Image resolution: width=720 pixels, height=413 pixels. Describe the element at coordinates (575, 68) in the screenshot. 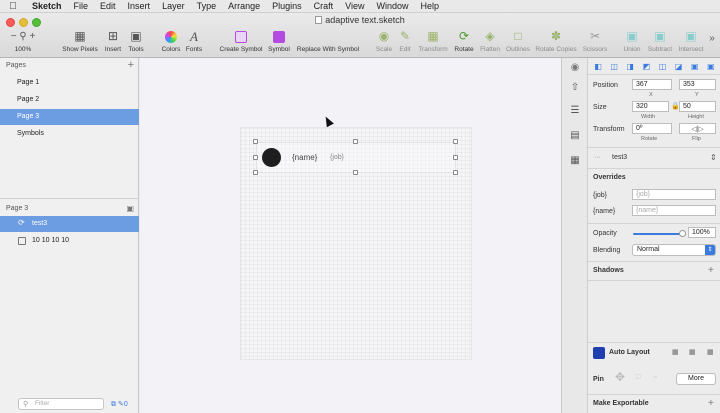

I see `craft-icon: ◉` at that location.